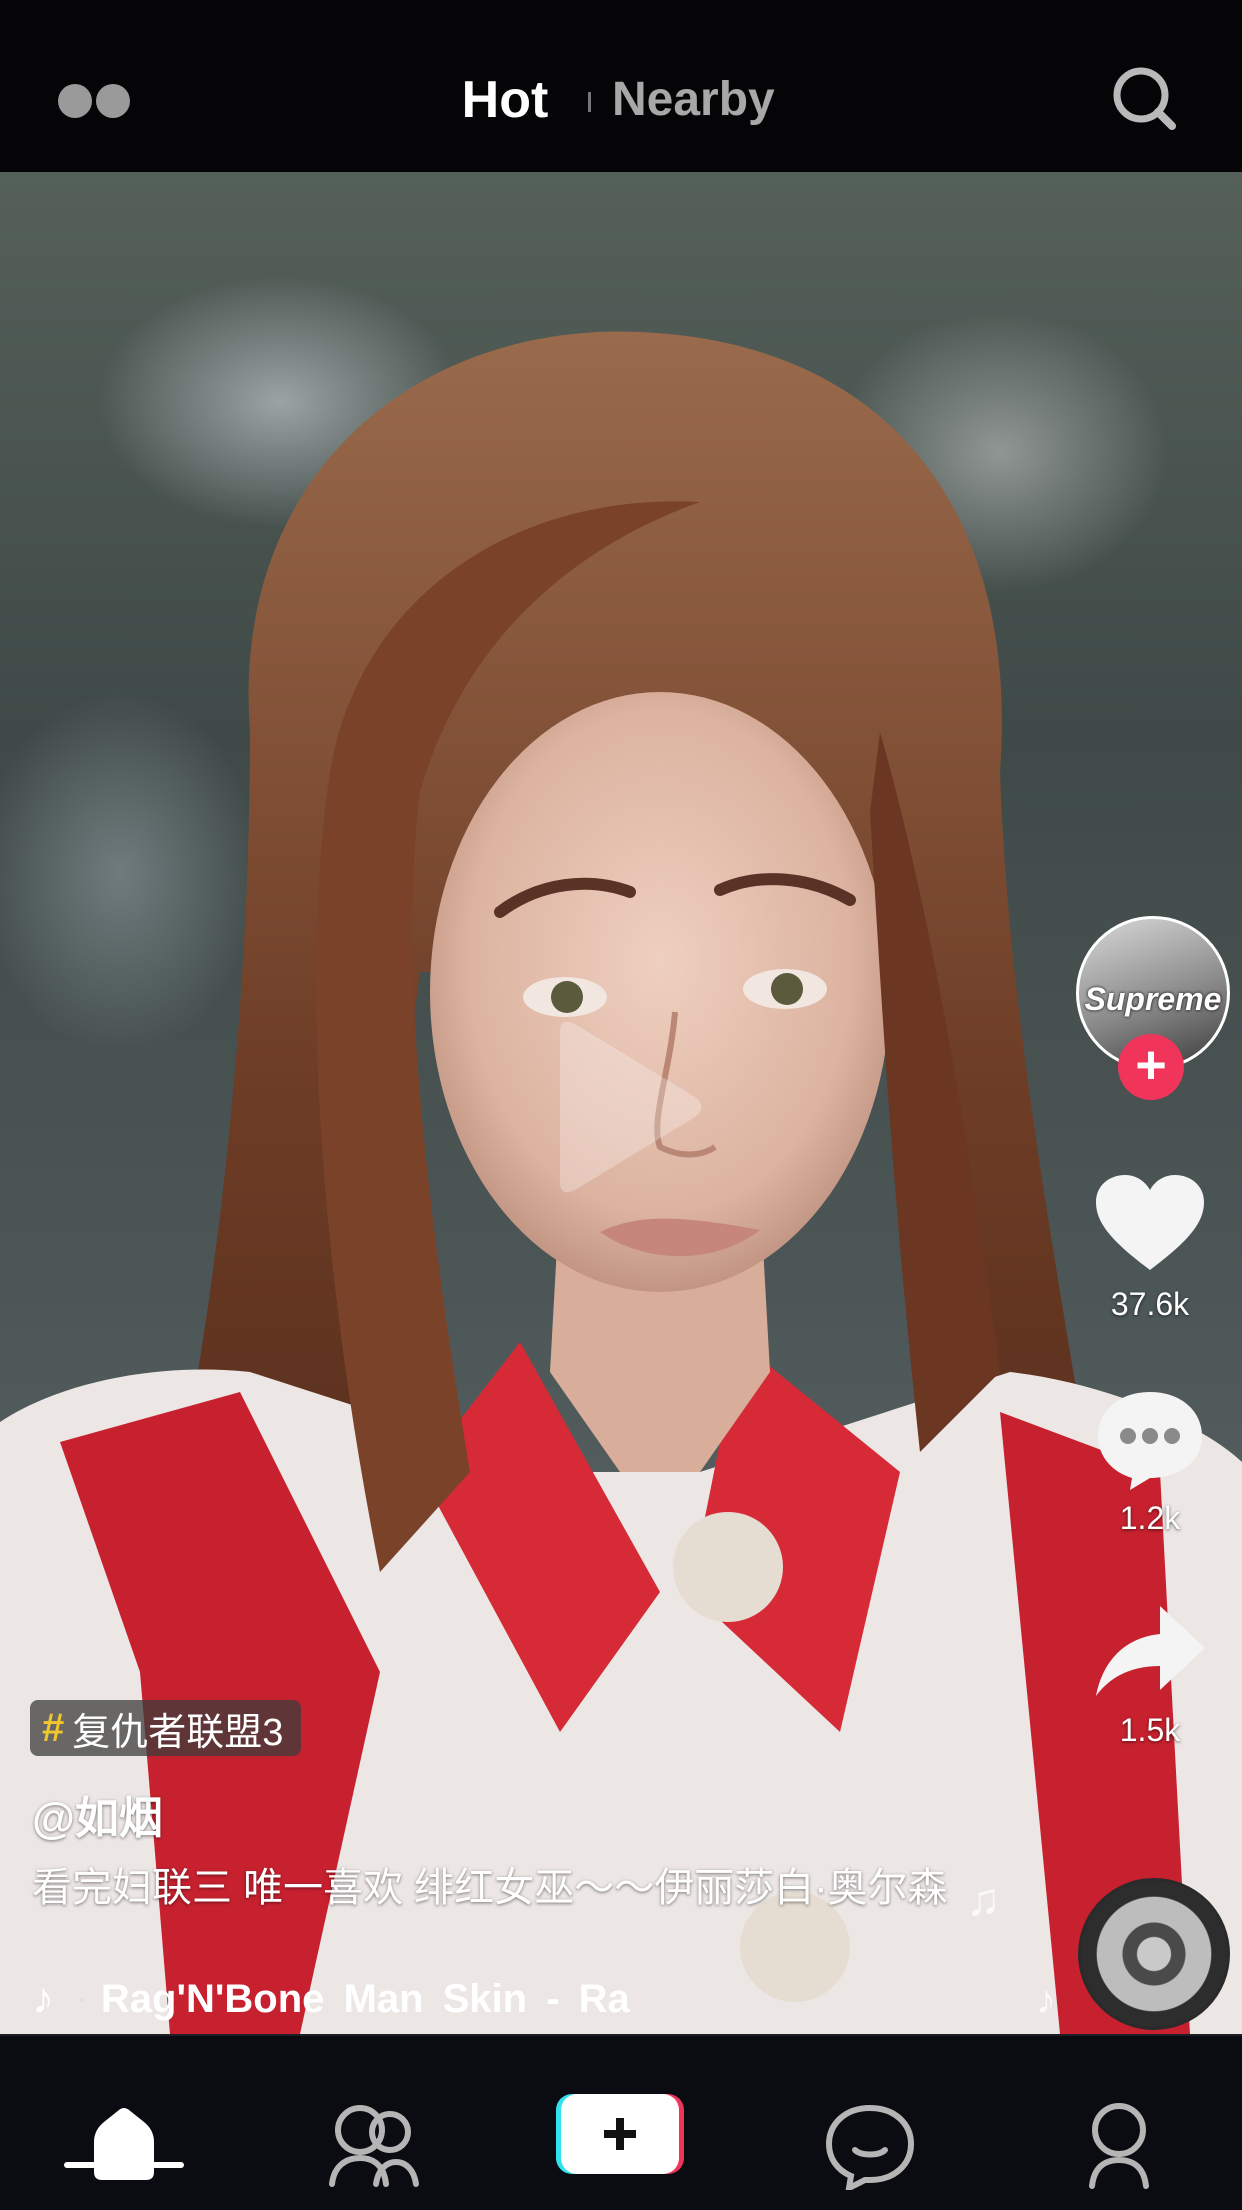 This screenshot has height=2210, width=1242. I want to click on follow-button: +, so click(1151, 1067).